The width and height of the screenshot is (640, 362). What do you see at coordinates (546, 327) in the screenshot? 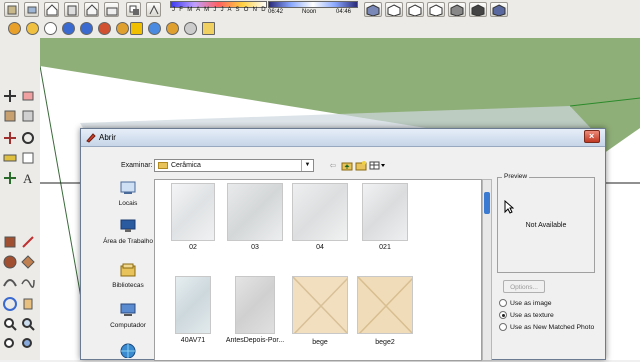
I see `use-as-matched-photo-option: Use as New Matched Photo` at bounding box center [546, 327].